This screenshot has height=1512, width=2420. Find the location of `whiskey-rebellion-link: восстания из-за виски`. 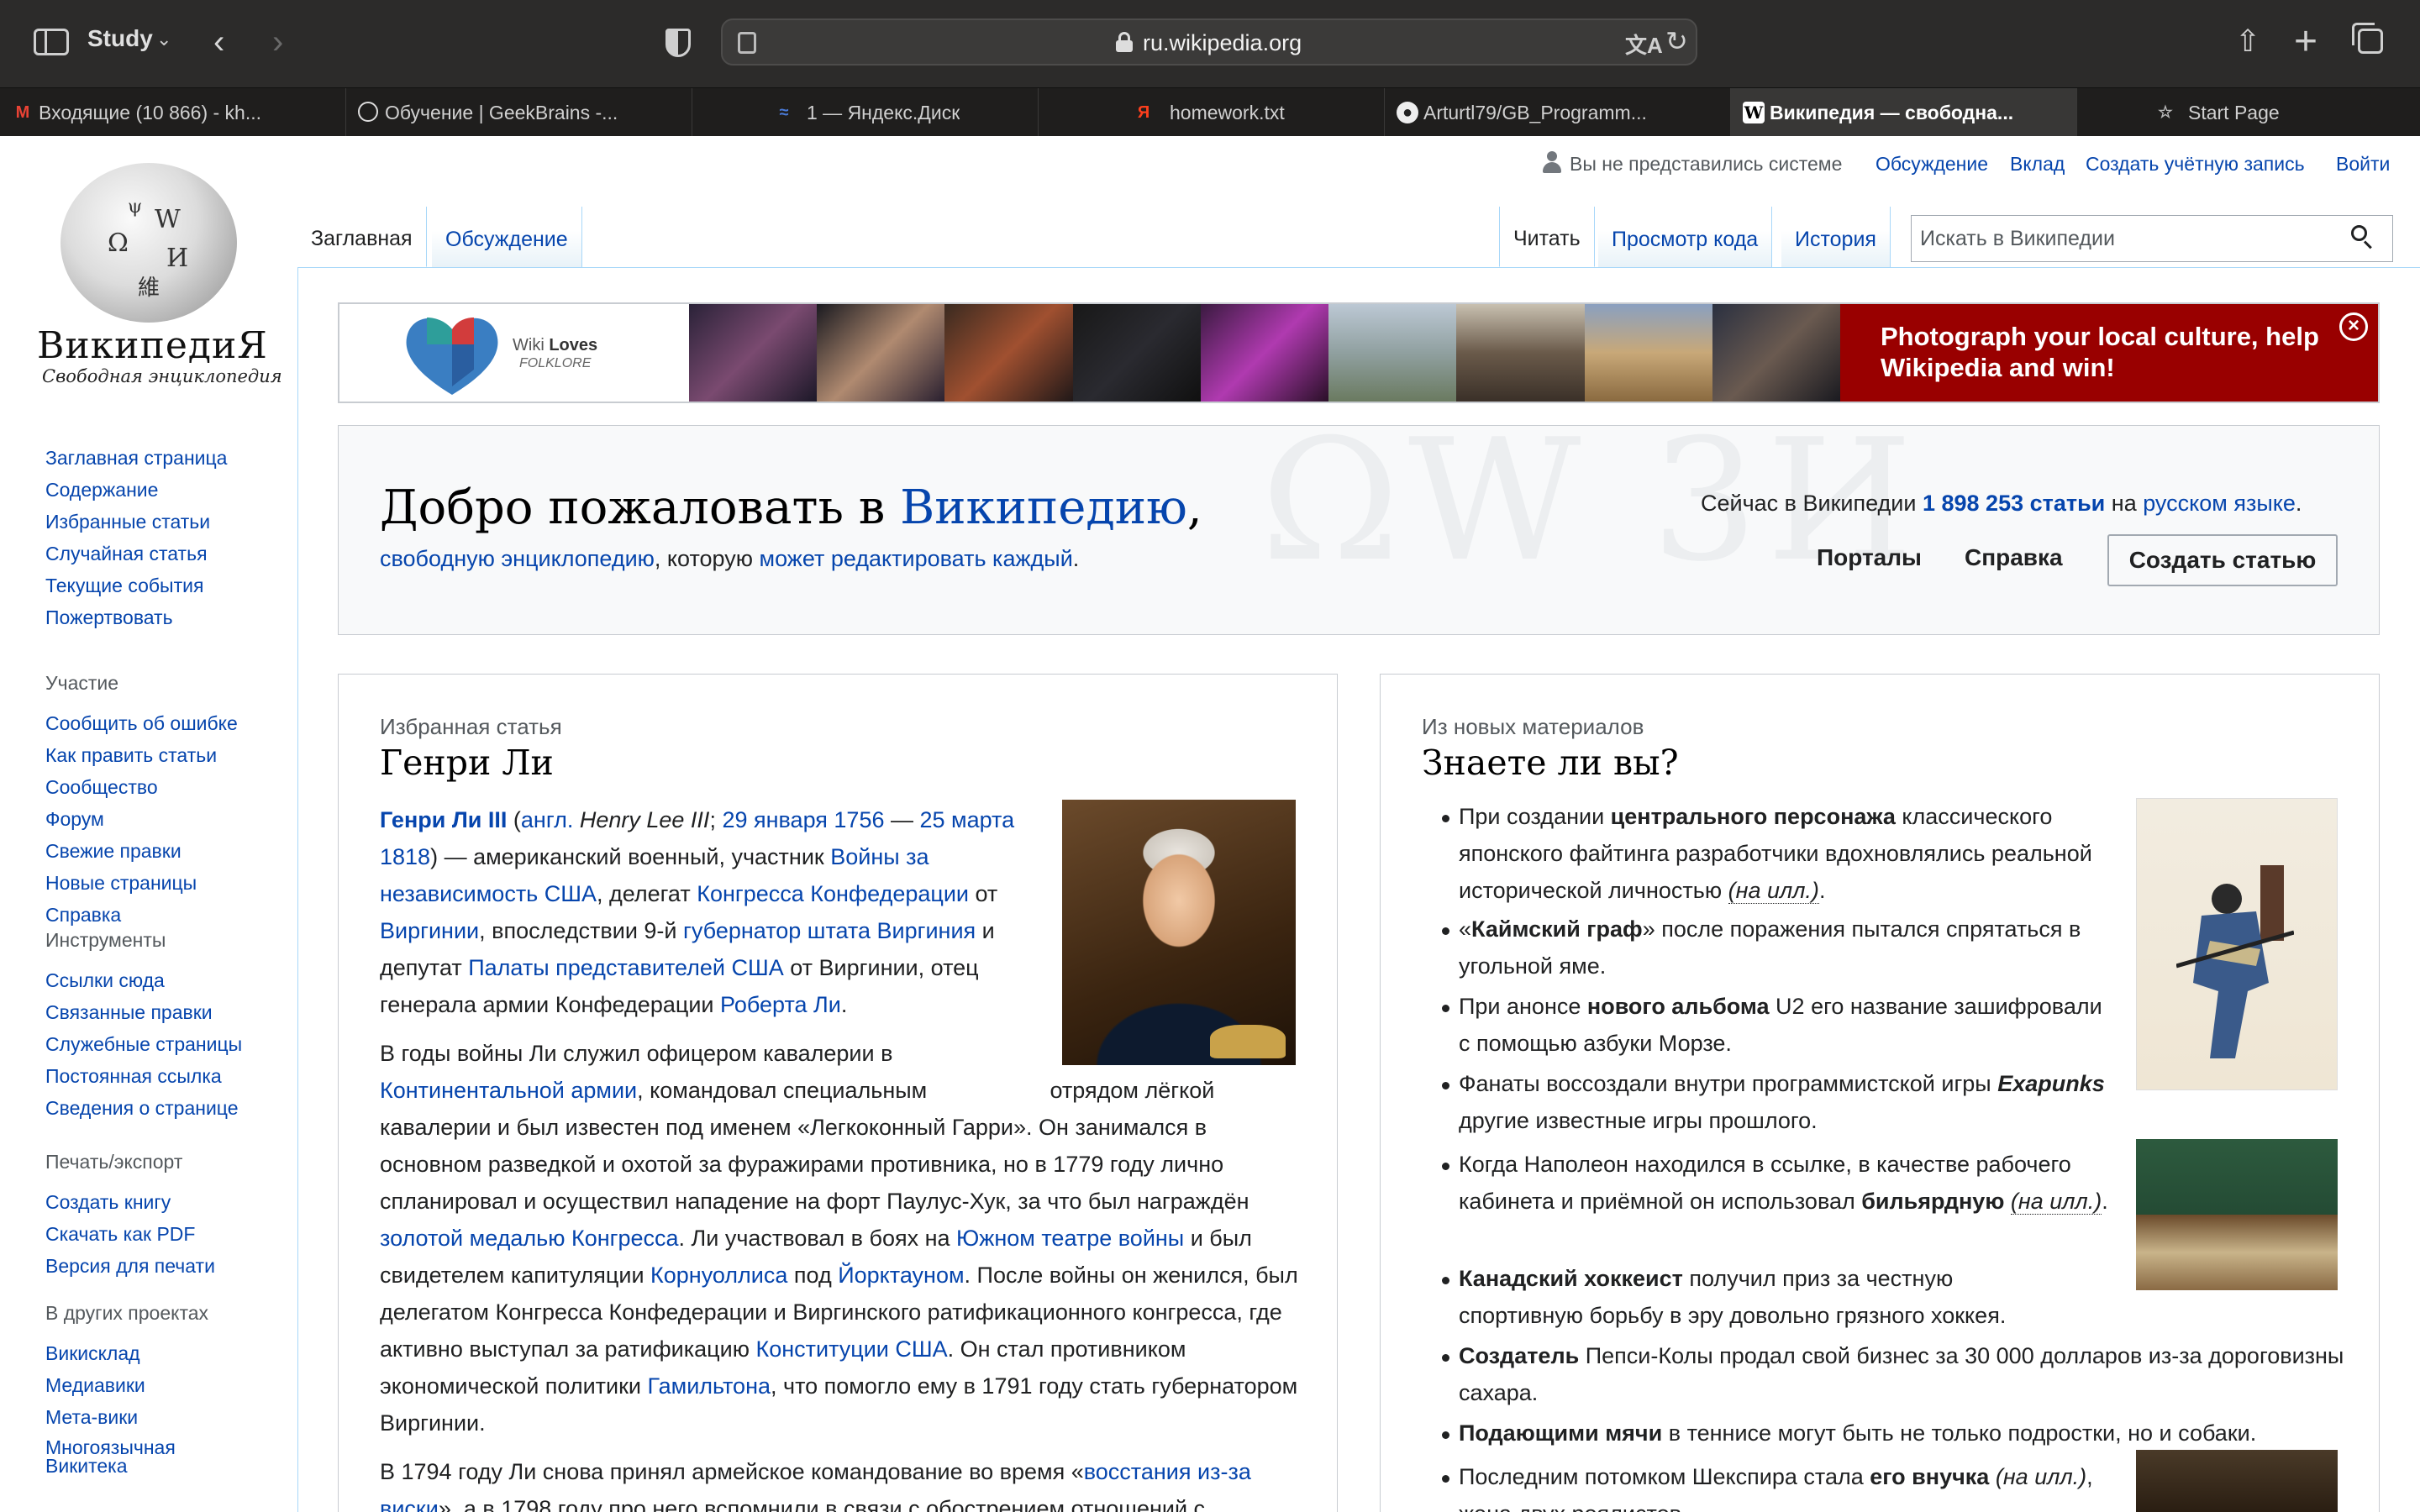

whiskey-rebellion-link: восстания из-за виски is located at coordinates (815, 1485).